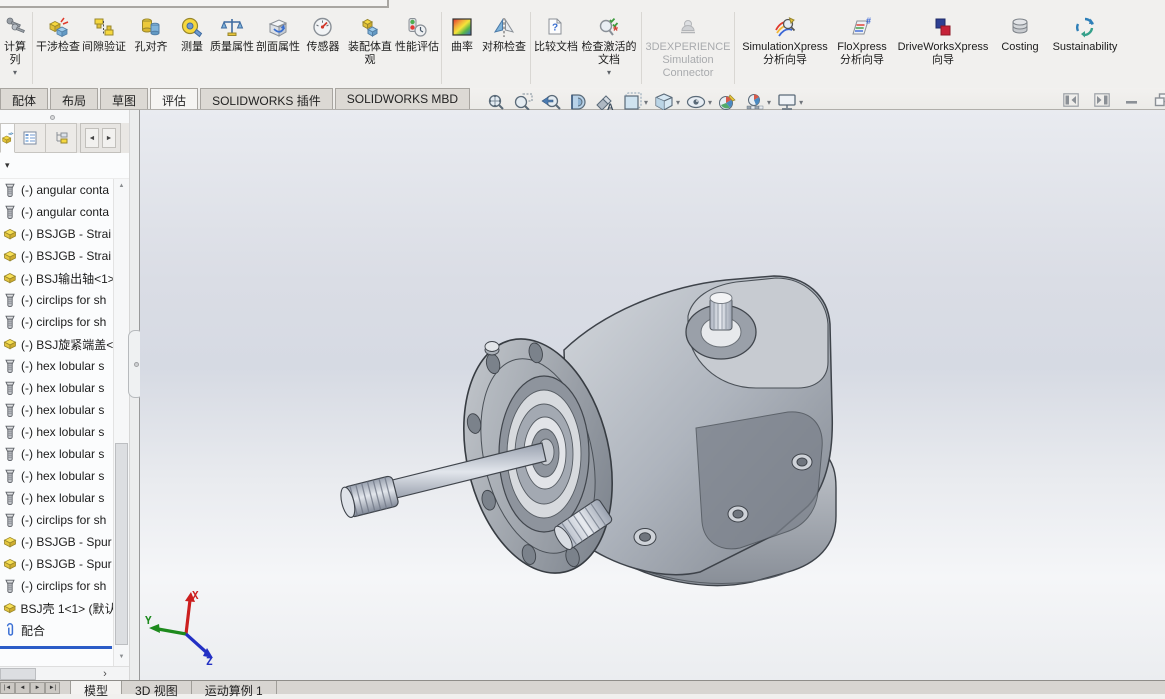 The width and height of the screenshot is (1165, 699). I want to click on display-style-button: ▾, so click(666, 102).